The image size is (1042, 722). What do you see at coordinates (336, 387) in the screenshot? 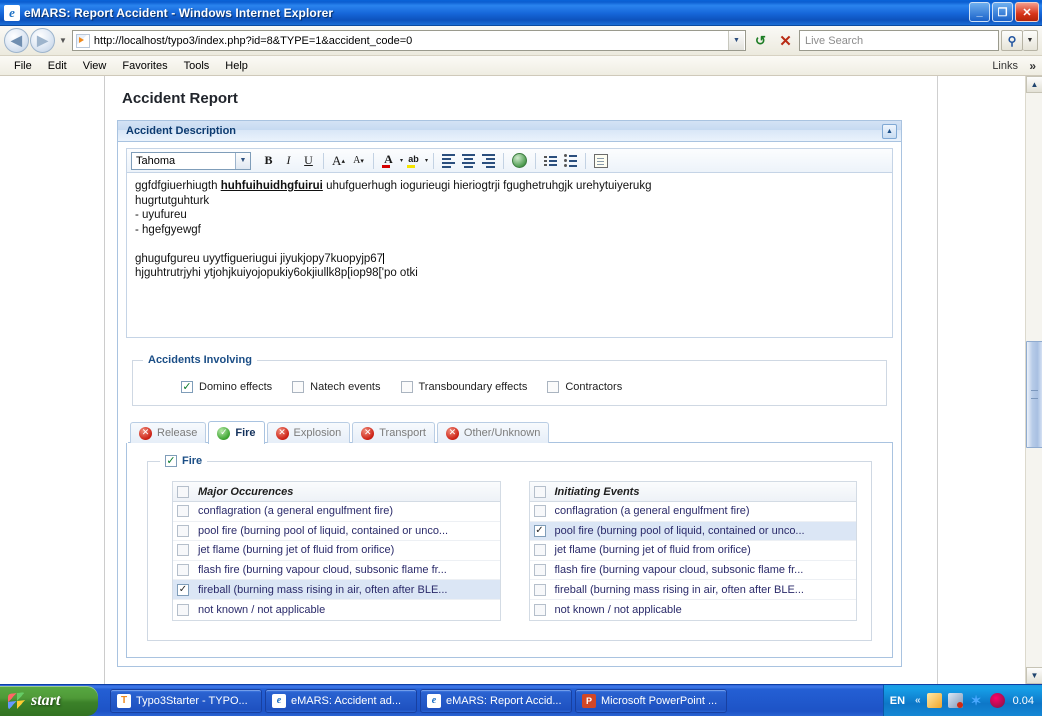
I see `checkbox-natech-events: Natech events` at bounding box center [336, 387].